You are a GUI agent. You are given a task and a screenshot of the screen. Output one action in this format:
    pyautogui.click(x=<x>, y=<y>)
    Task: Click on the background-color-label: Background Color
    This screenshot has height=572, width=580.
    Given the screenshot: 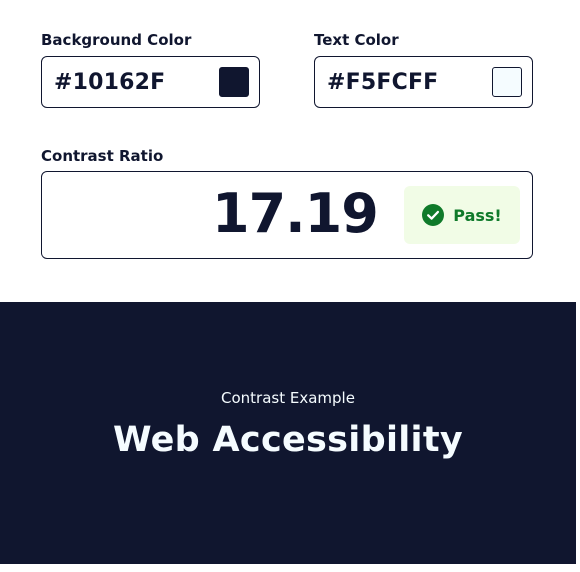 What is the action you would take?
    pyautogui.click(x=116, y=40)
    